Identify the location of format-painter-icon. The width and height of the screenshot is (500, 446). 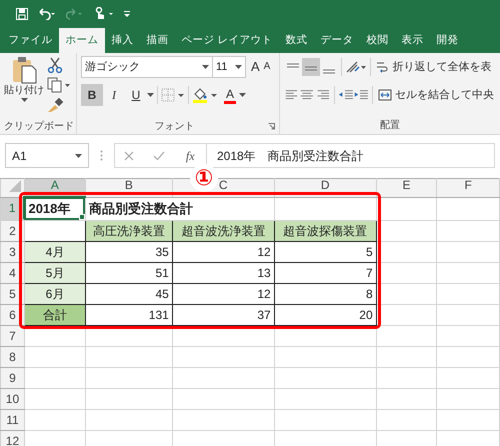
(55, 105).